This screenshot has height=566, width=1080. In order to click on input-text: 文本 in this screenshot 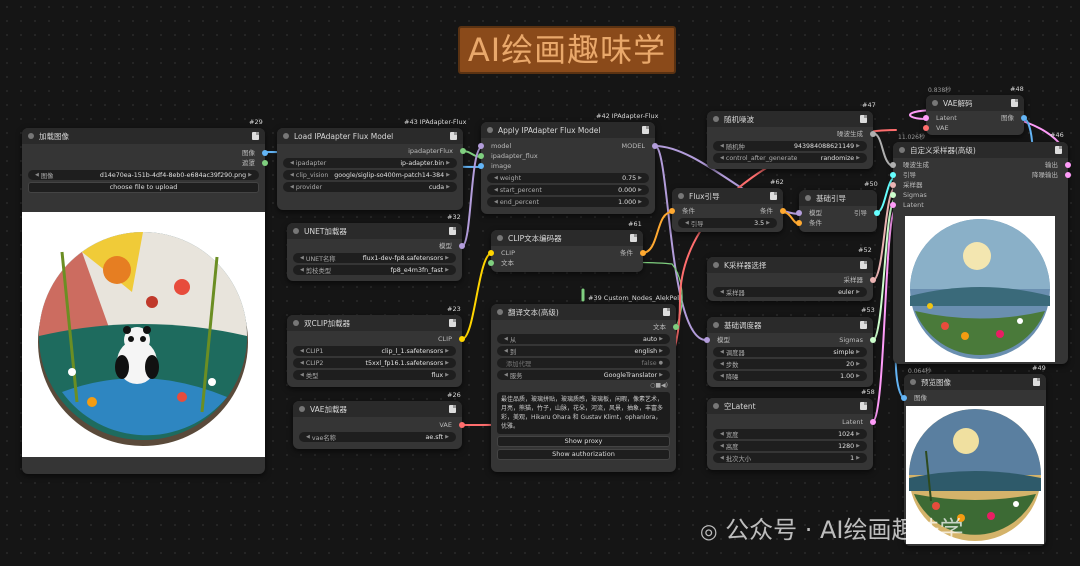, I will do `click(565, 263)`.